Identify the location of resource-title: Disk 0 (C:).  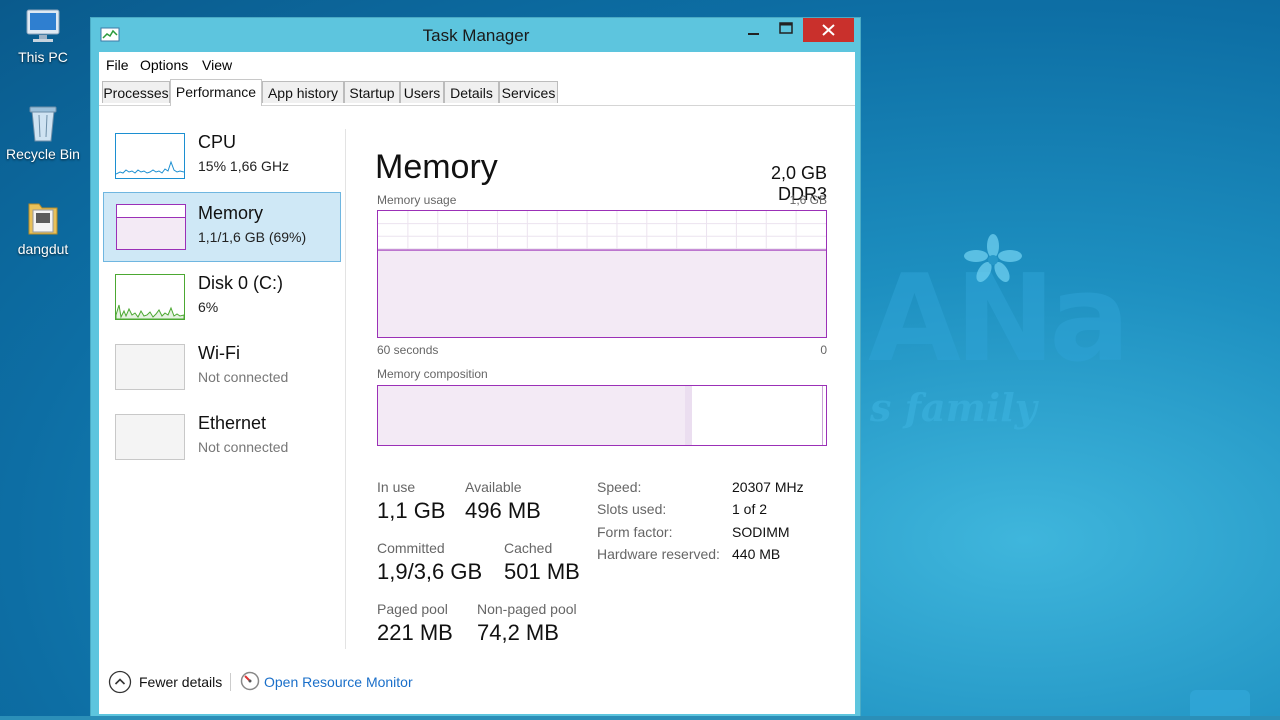
(240, 283).